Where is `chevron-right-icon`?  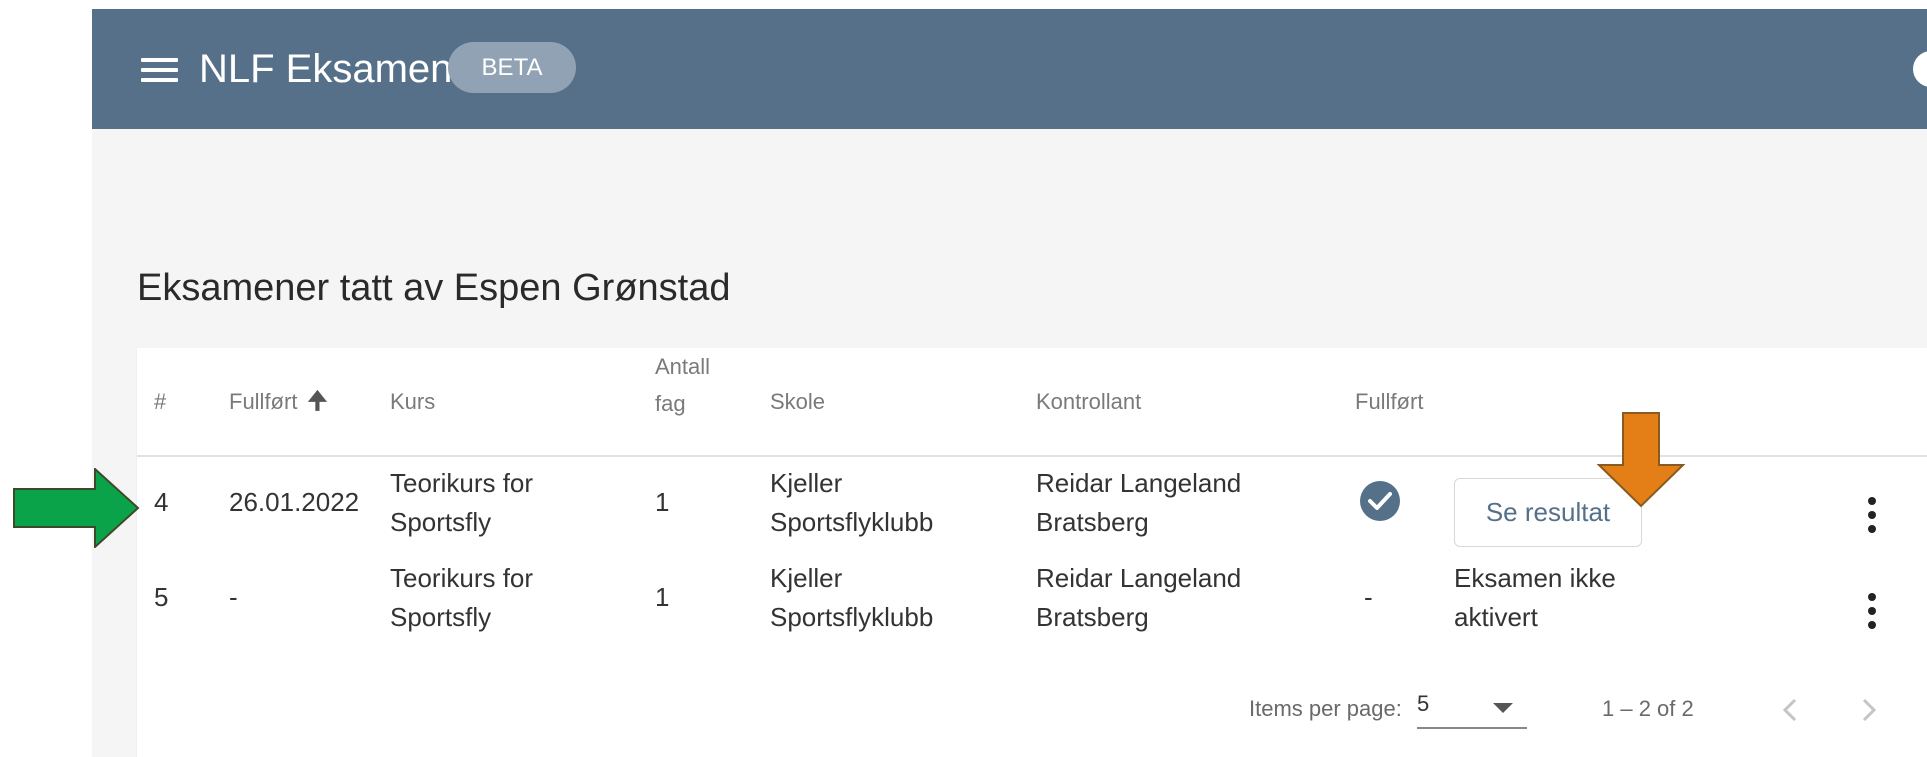 chevron-right-icon is located at coordinates (1869, 710).